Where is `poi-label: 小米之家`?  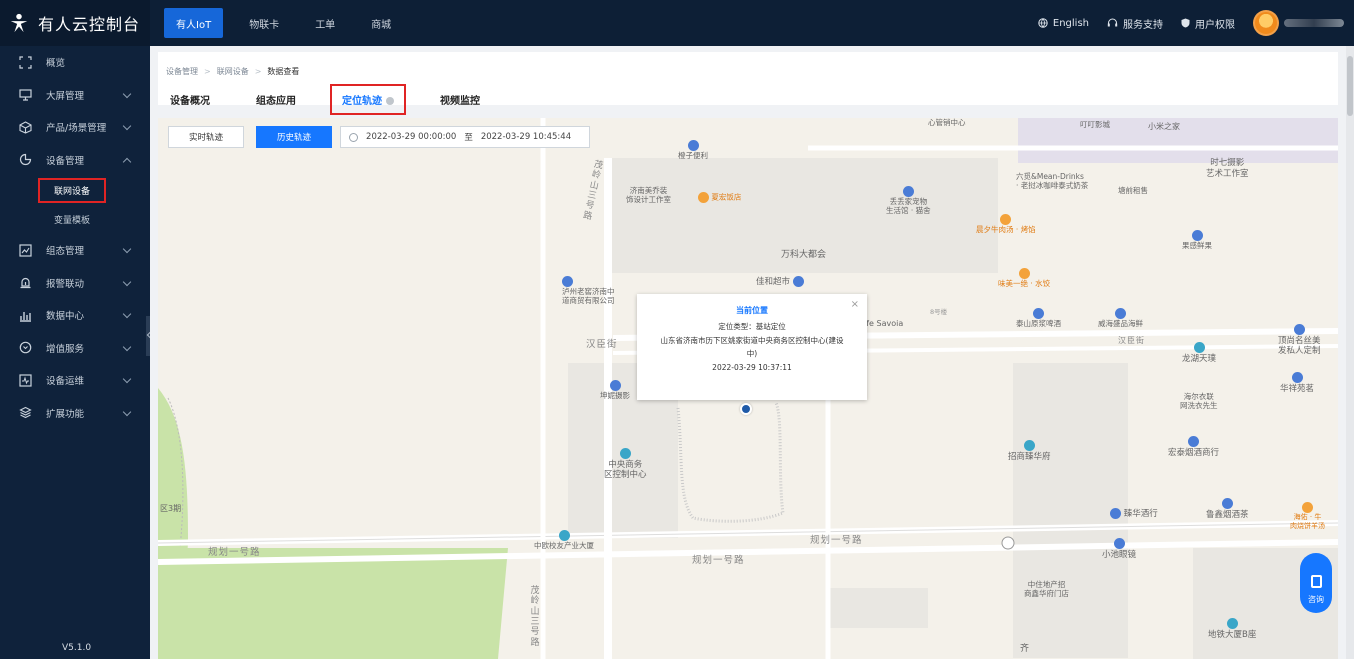
poi-label: 小米之家 is located at coordinates (1164, 127).